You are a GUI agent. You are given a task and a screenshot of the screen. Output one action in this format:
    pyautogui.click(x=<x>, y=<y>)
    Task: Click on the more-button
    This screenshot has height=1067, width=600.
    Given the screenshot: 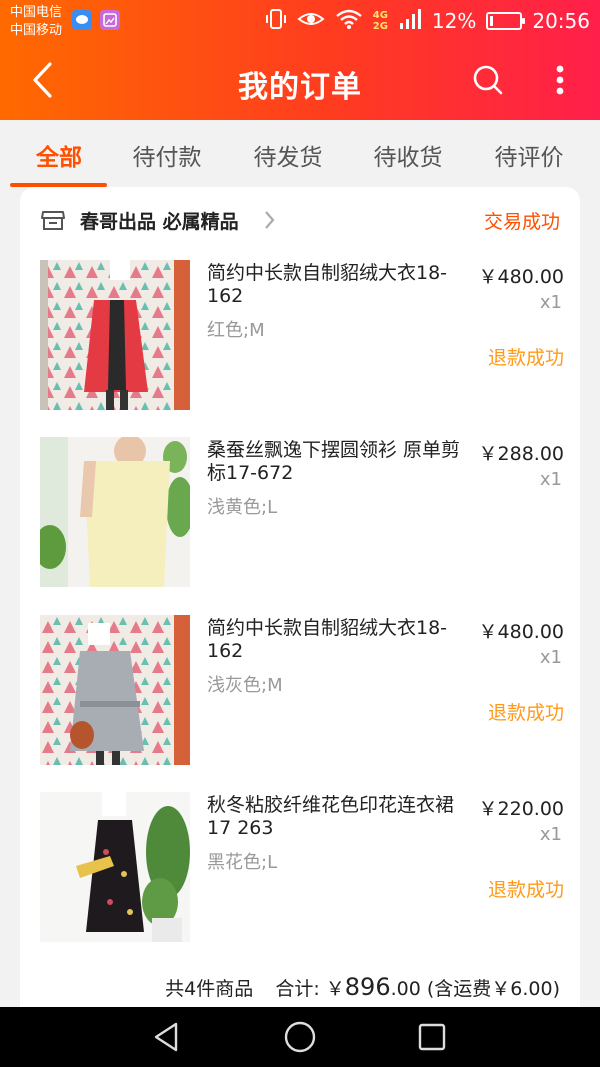 What is the action you would take?
    pyautogui.click(x=560, y=80)
    